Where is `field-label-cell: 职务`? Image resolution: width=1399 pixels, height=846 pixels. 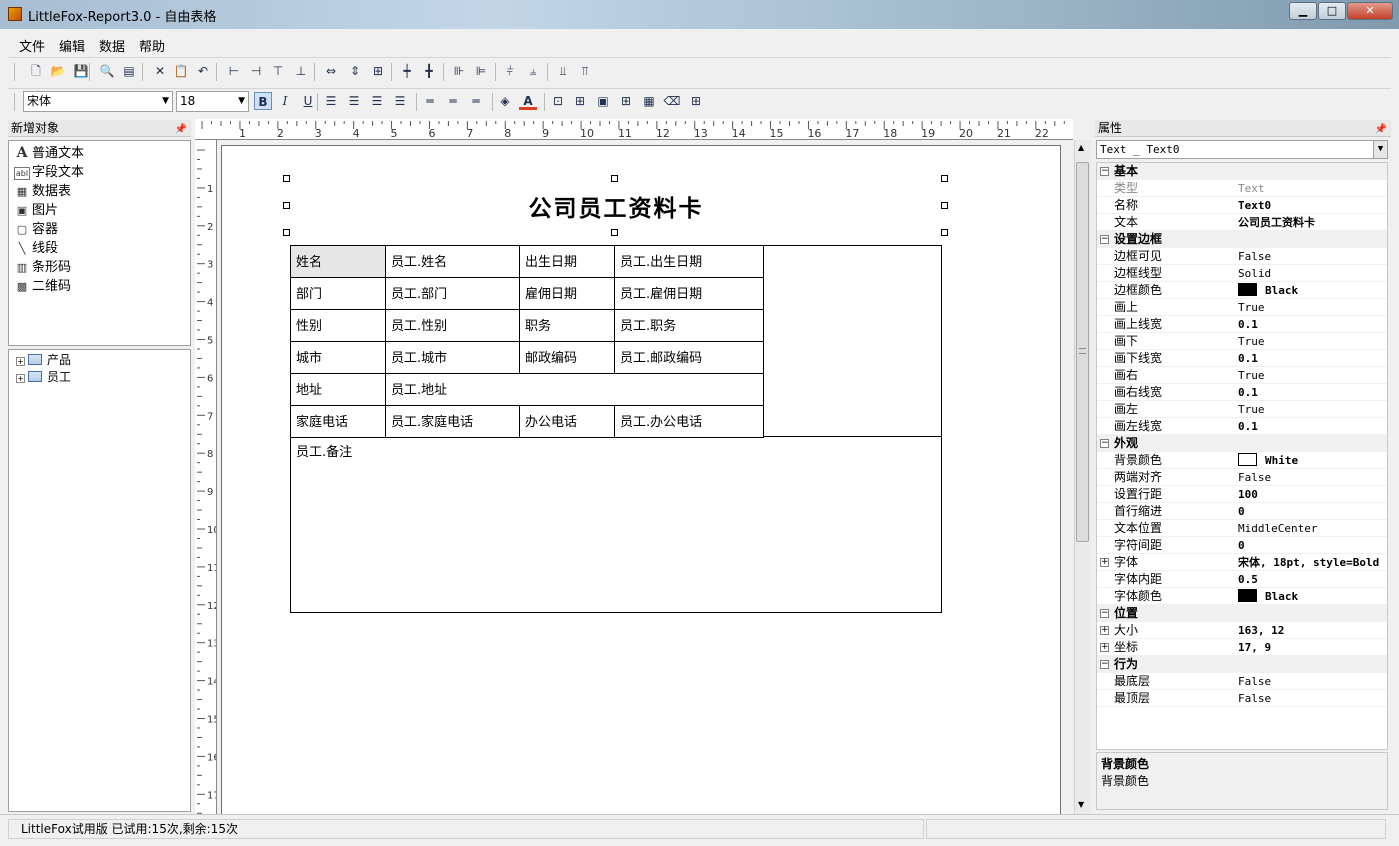
field-label-cell: 职务 is located at coordinates (567, 325).